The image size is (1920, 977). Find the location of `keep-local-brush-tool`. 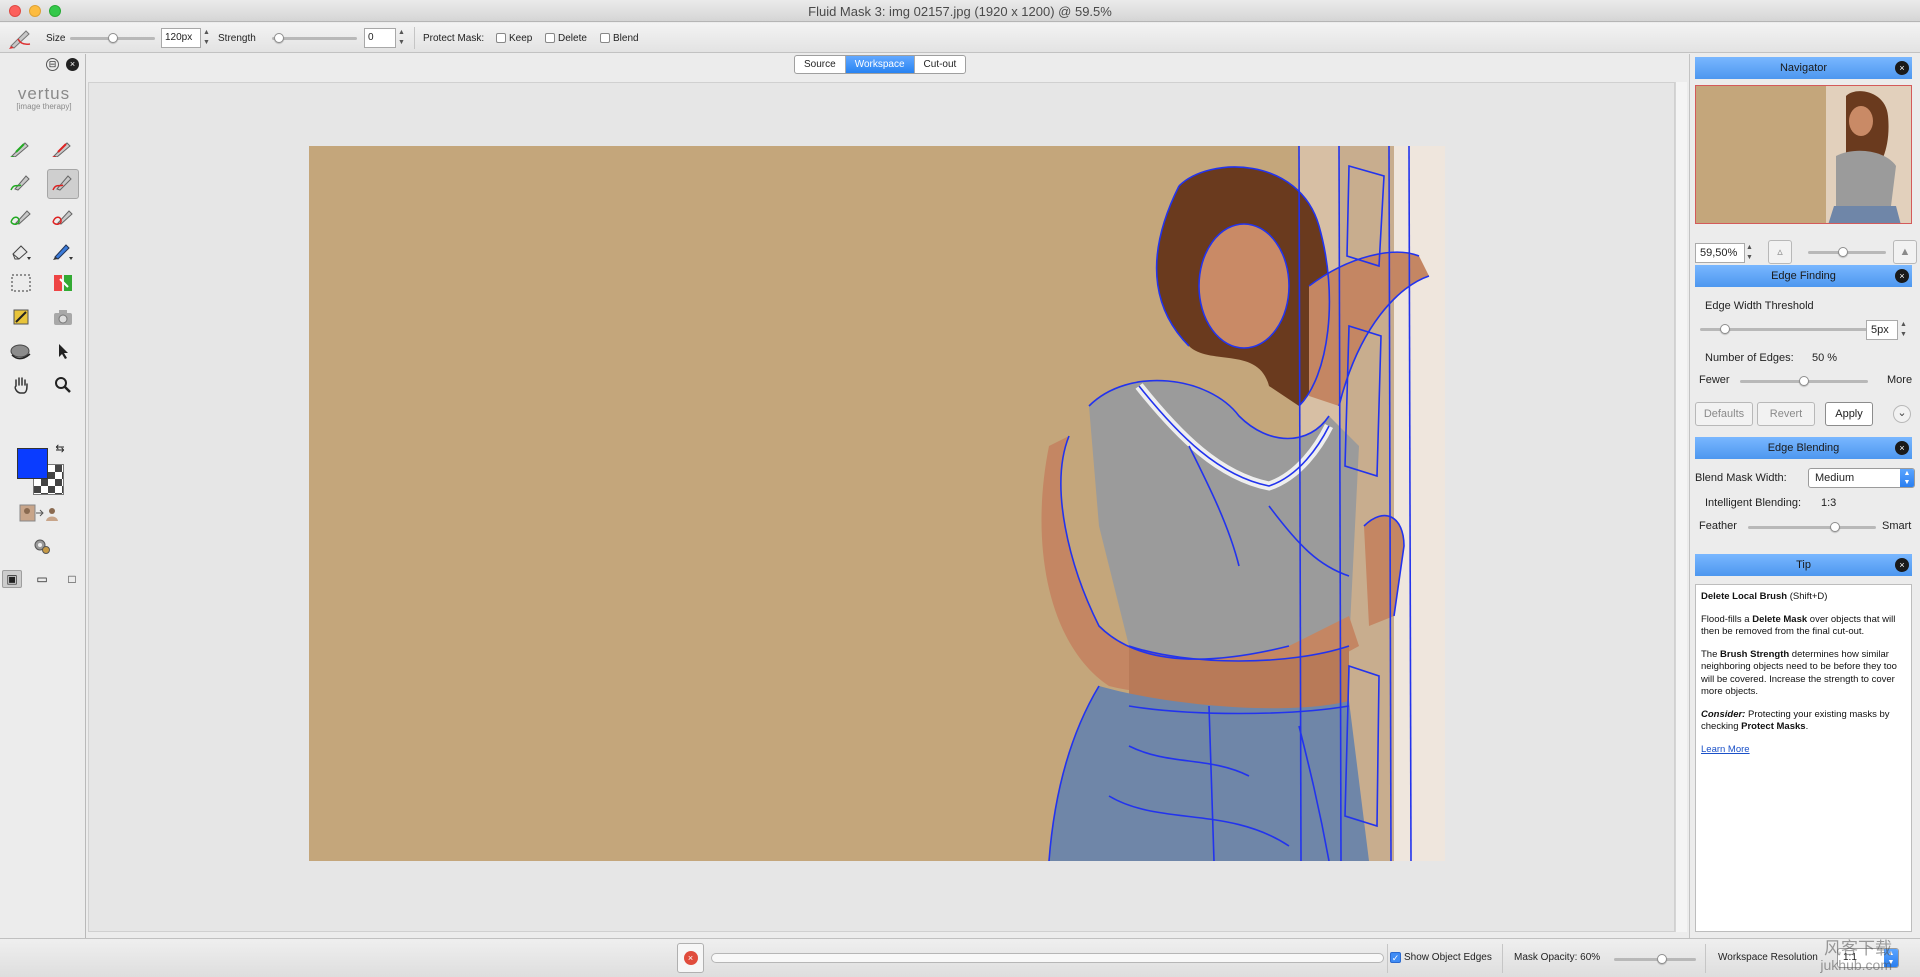

keep-local-brush-tool is located at coordinates (21, 184).